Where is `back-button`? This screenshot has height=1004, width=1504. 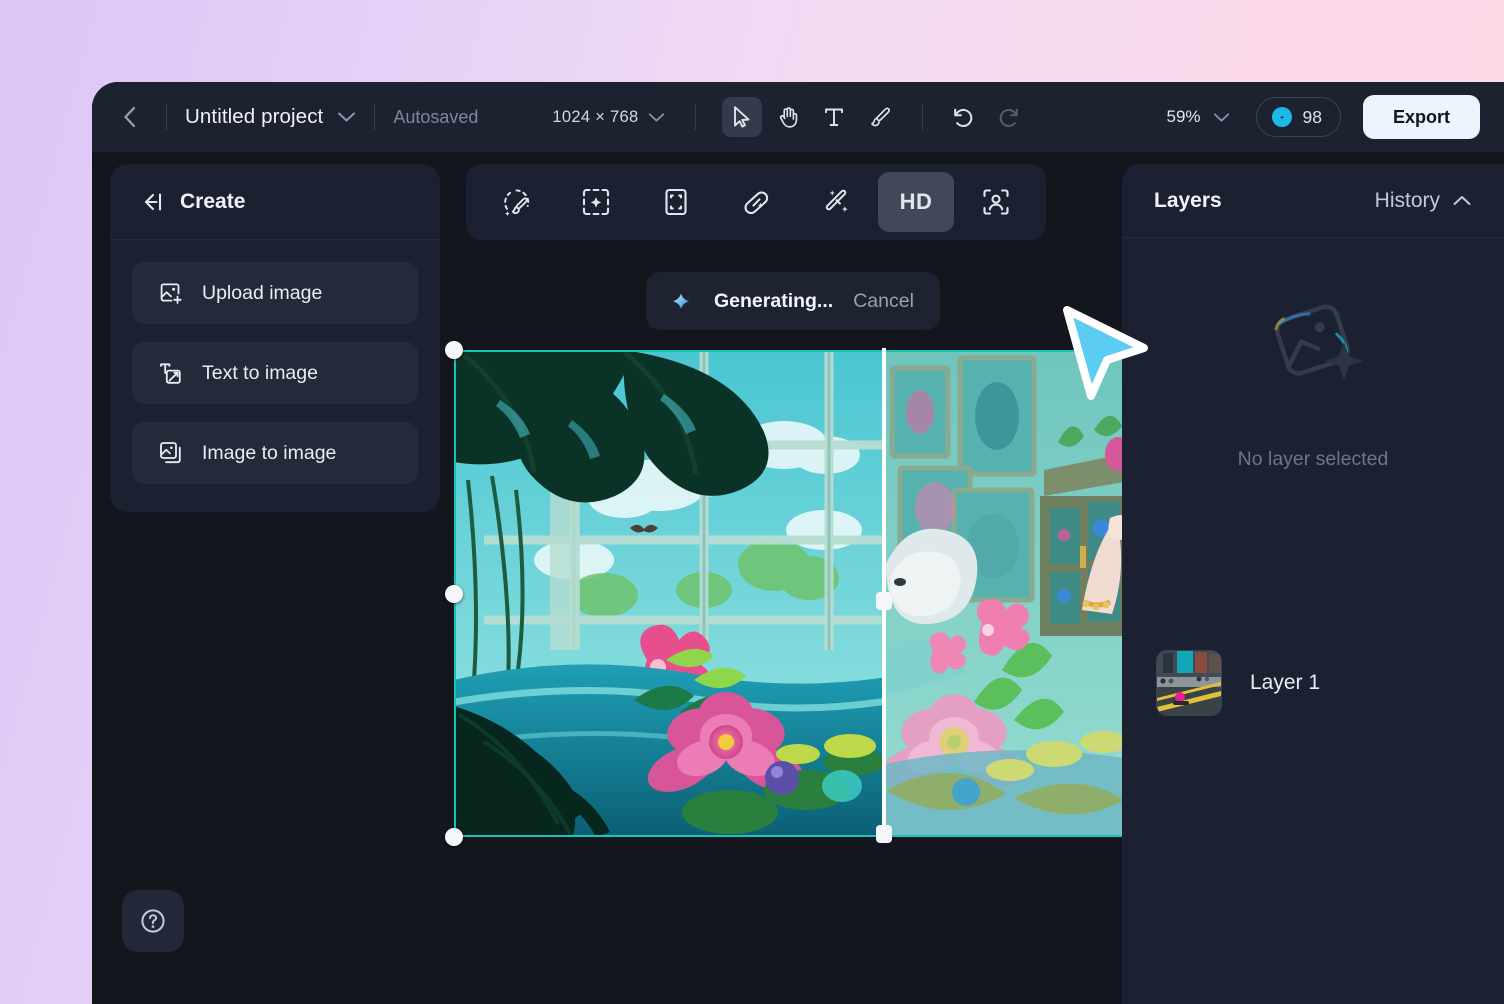 back-button is located at coordinates (129, 117).